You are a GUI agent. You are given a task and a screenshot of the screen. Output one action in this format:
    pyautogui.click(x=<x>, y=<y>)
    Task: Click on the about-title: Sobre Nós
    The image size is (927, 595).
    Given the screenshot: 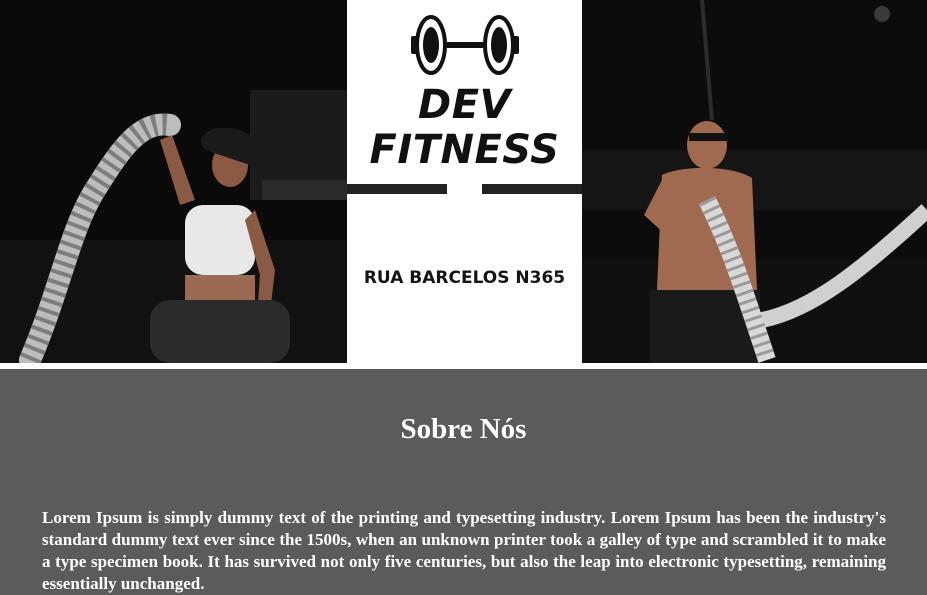 What is the action you would take?
    pyautogui.click(x=463, y=429)
    